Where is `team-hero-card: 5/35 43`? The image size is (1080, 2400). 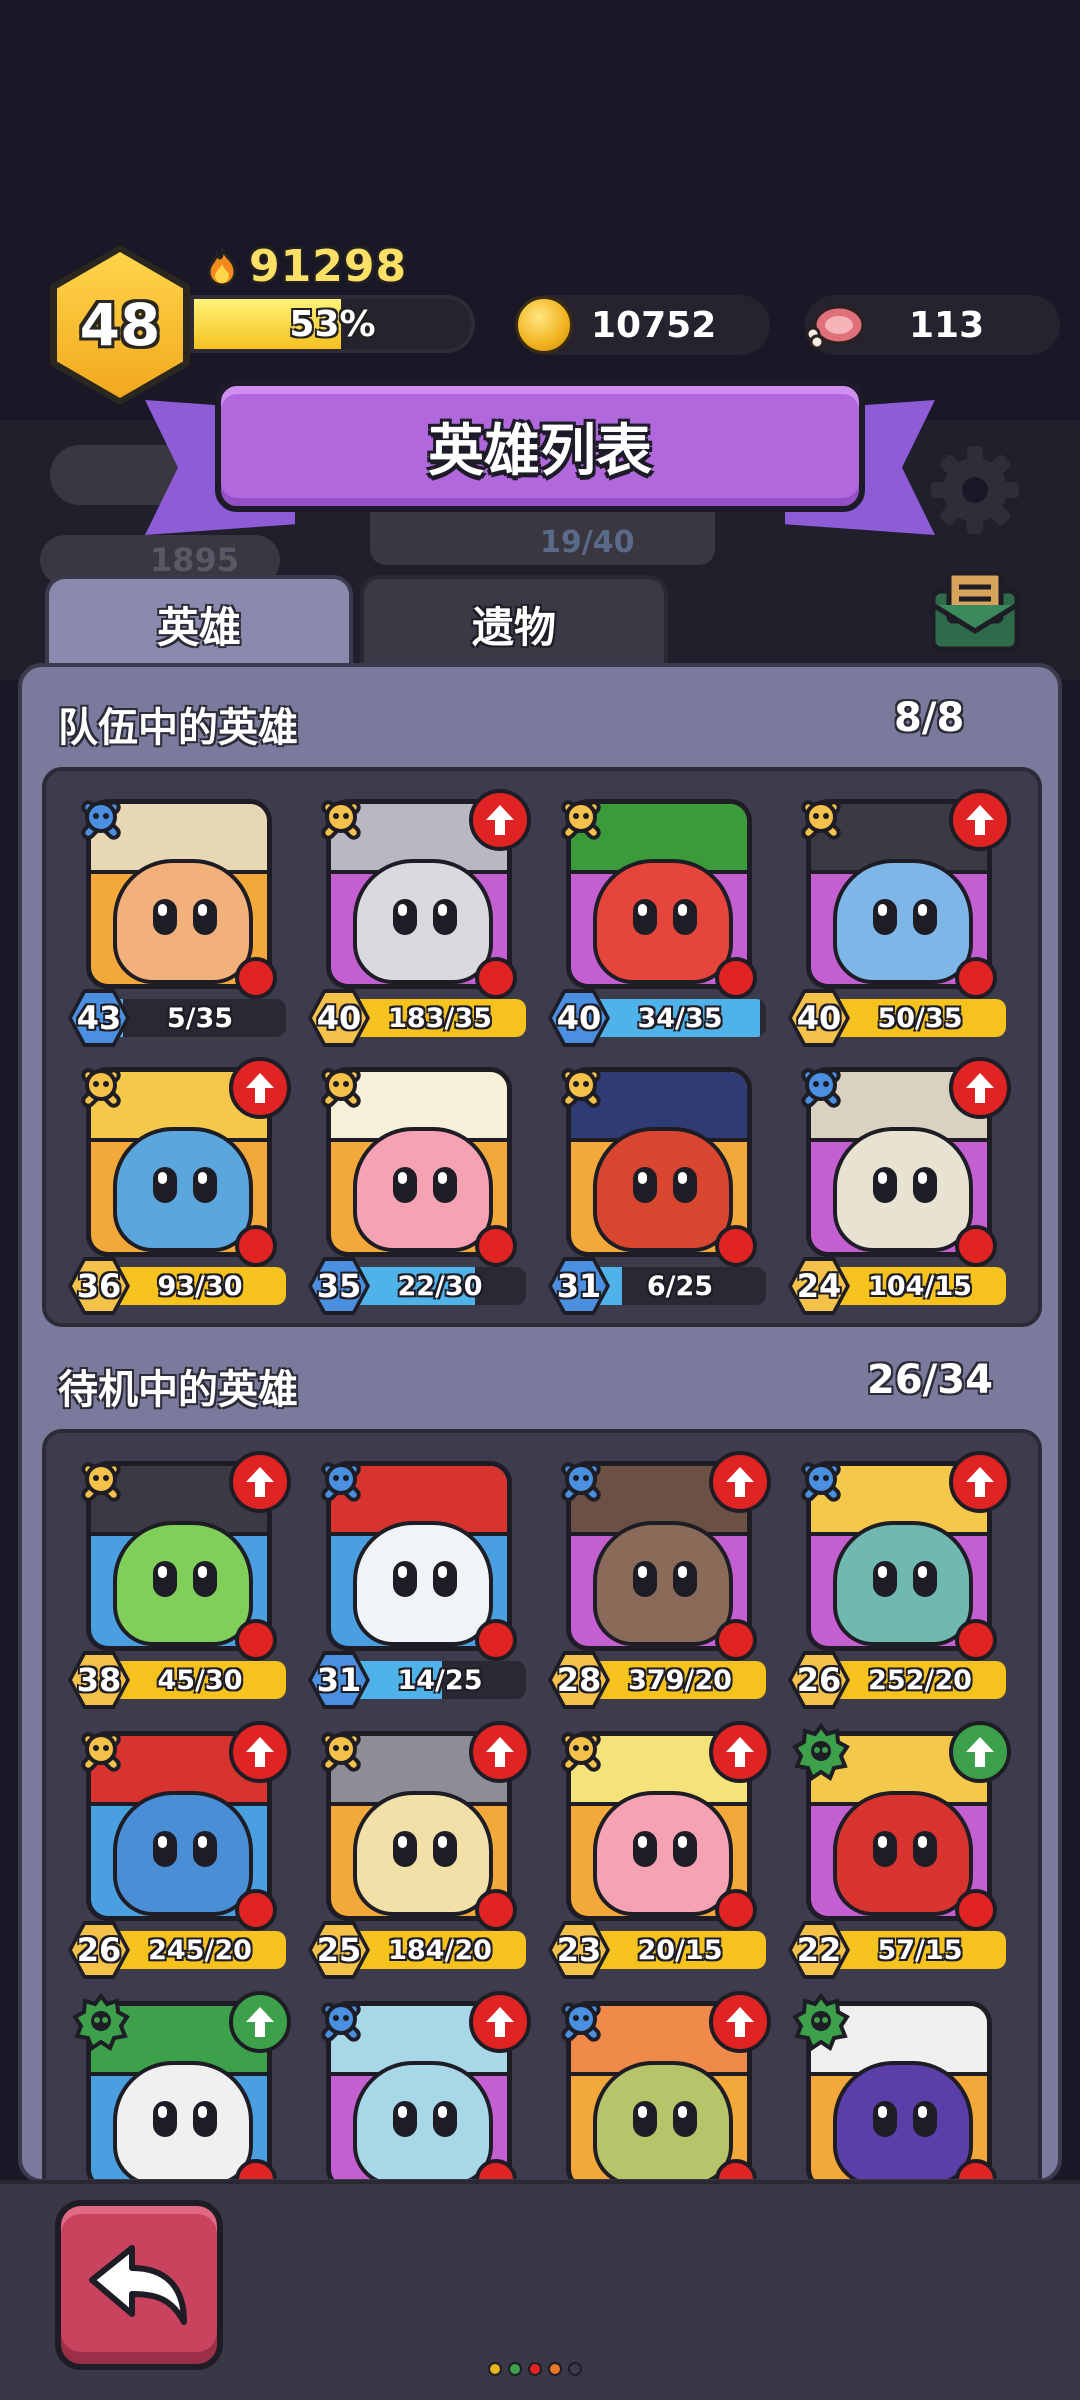 team-hero-card: 5/35 43 is located at coordinates (180, 919).